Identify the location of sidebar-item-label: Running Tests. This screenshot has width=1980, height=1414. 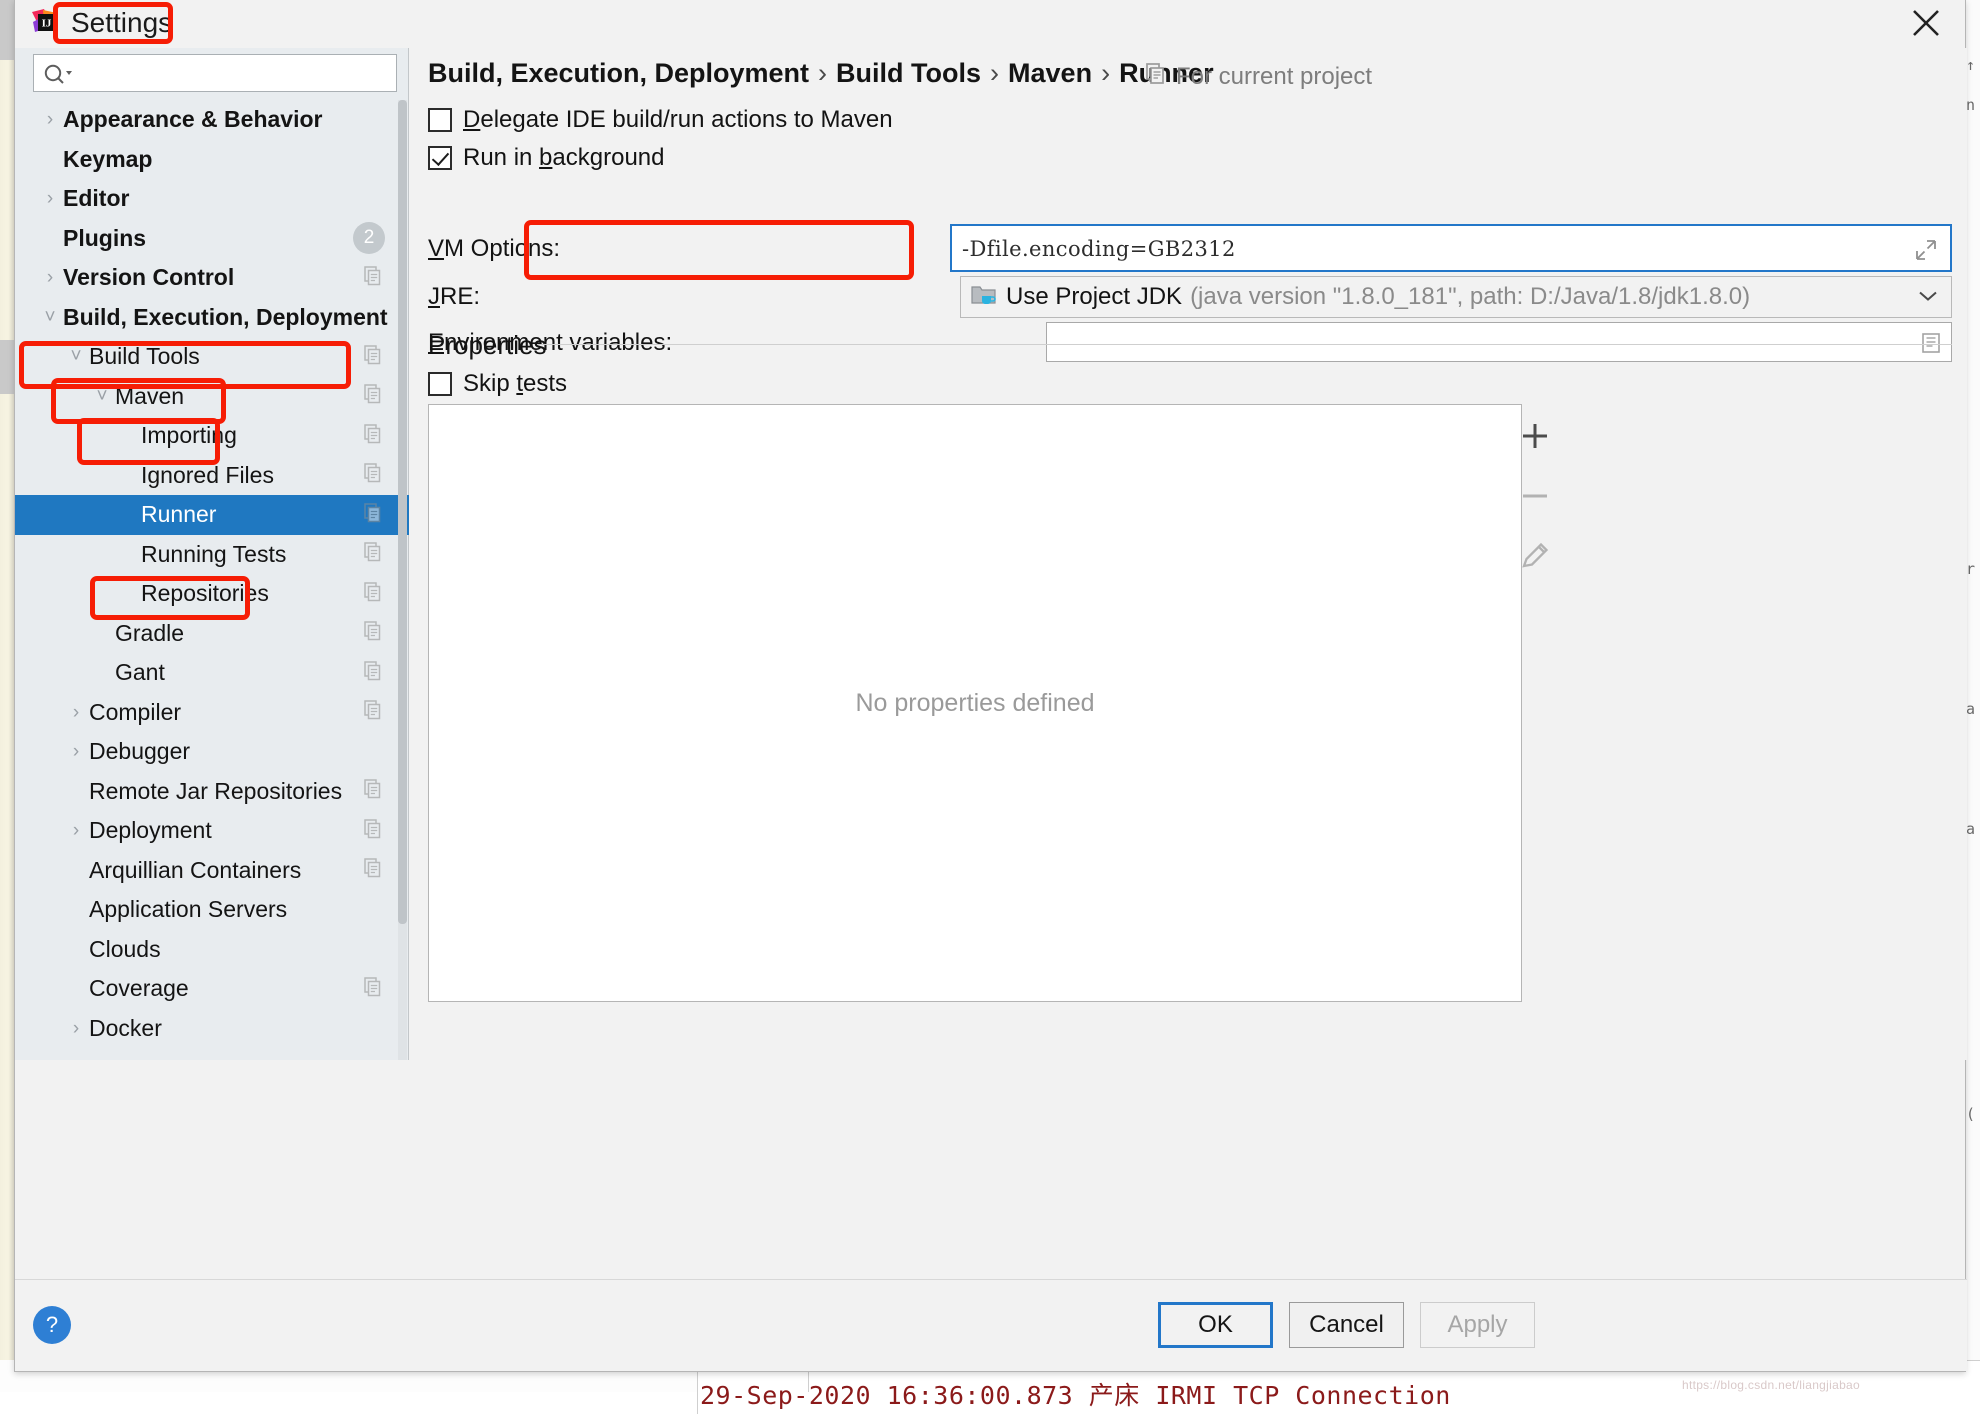
(214, 553).